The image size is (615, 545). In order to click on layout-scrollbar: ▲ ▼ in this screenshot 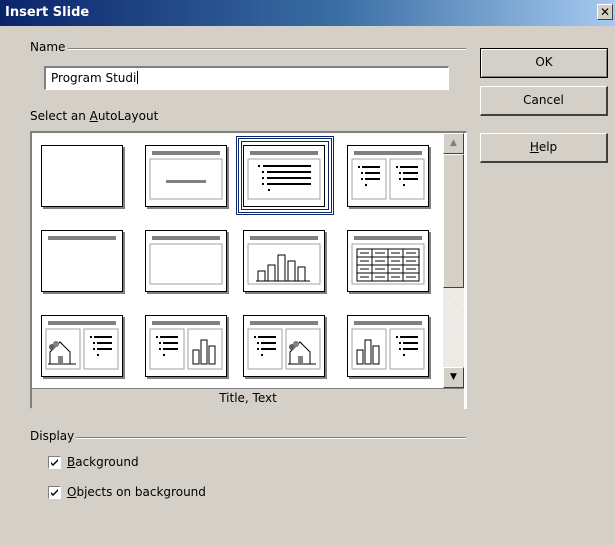, I will do `click(453, 260)`.